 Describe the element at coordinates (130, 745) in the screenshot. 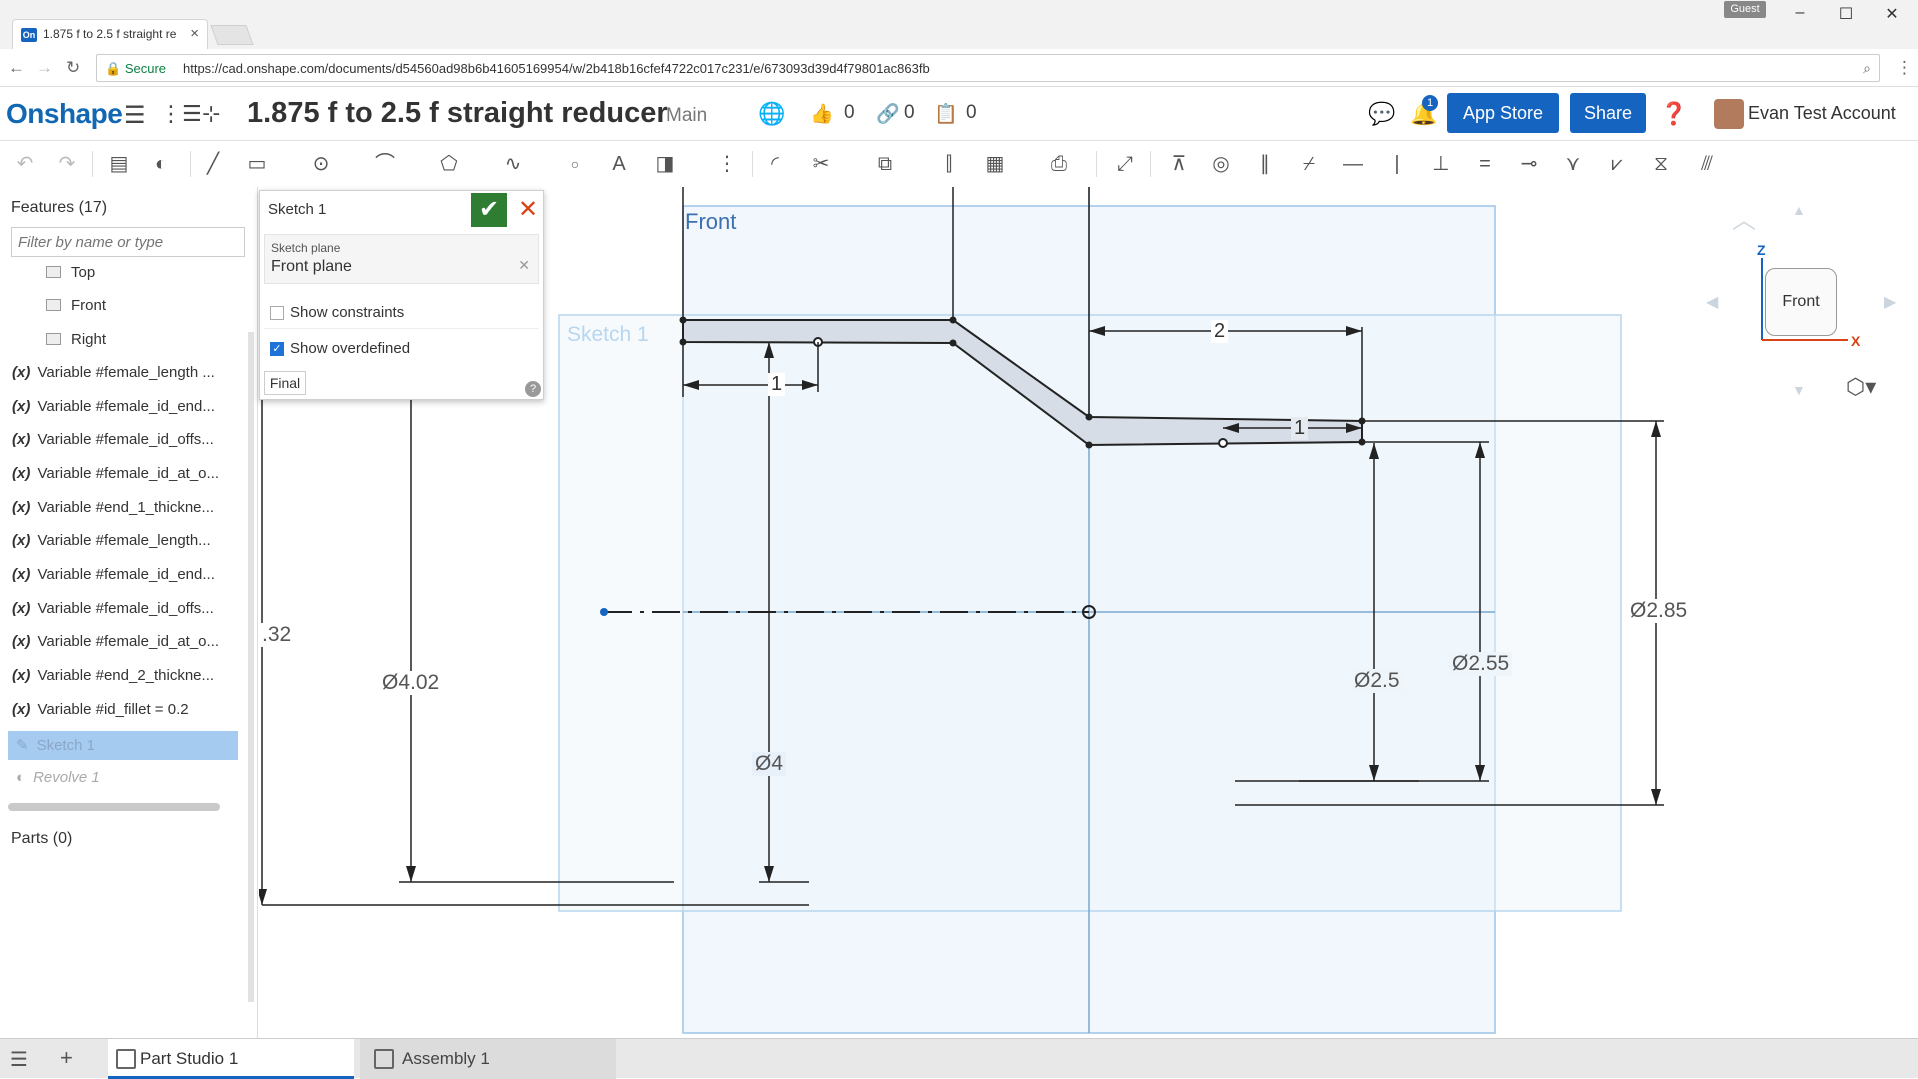

I see `feature-sketch: ✎ Sketch 1` at that location.